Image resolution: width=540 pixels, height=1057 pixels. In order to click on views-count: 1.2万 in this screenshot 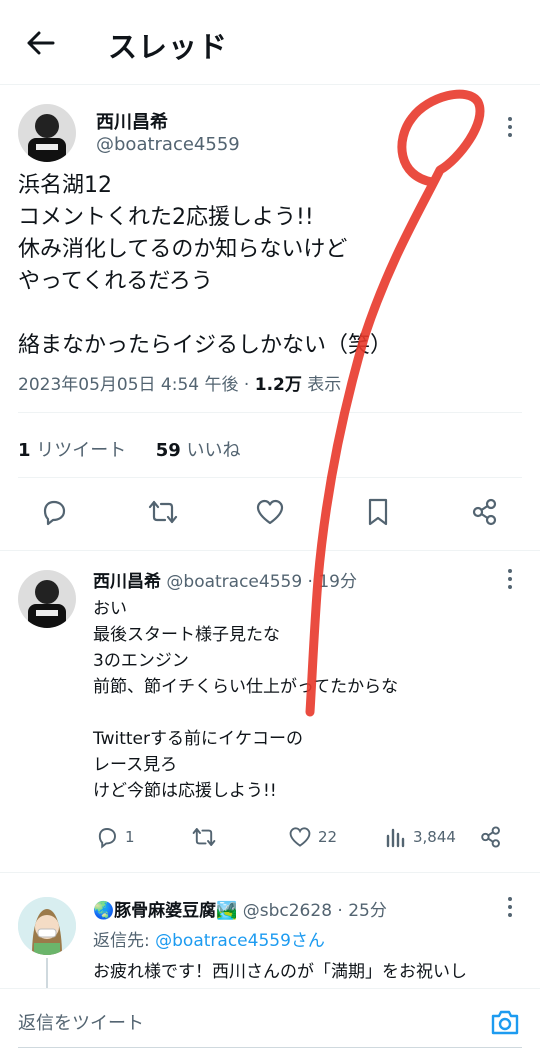, I will do `click(278, 385)`.